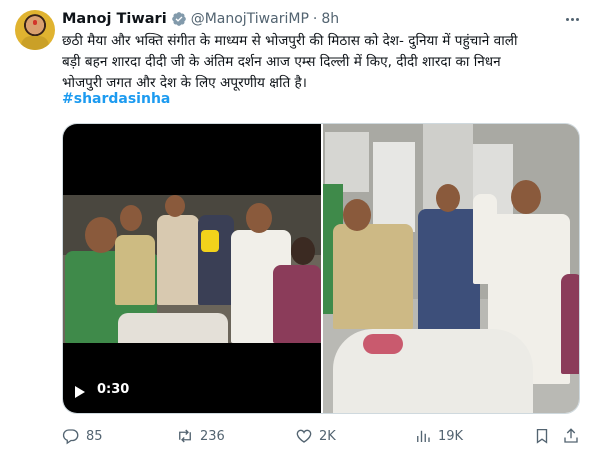 The width and height of the screenshot is (599, 455). What do you see at coordinates (315, 436) in the screenshot?
I see `like-button: 2K` at bounding box center [315, 436].